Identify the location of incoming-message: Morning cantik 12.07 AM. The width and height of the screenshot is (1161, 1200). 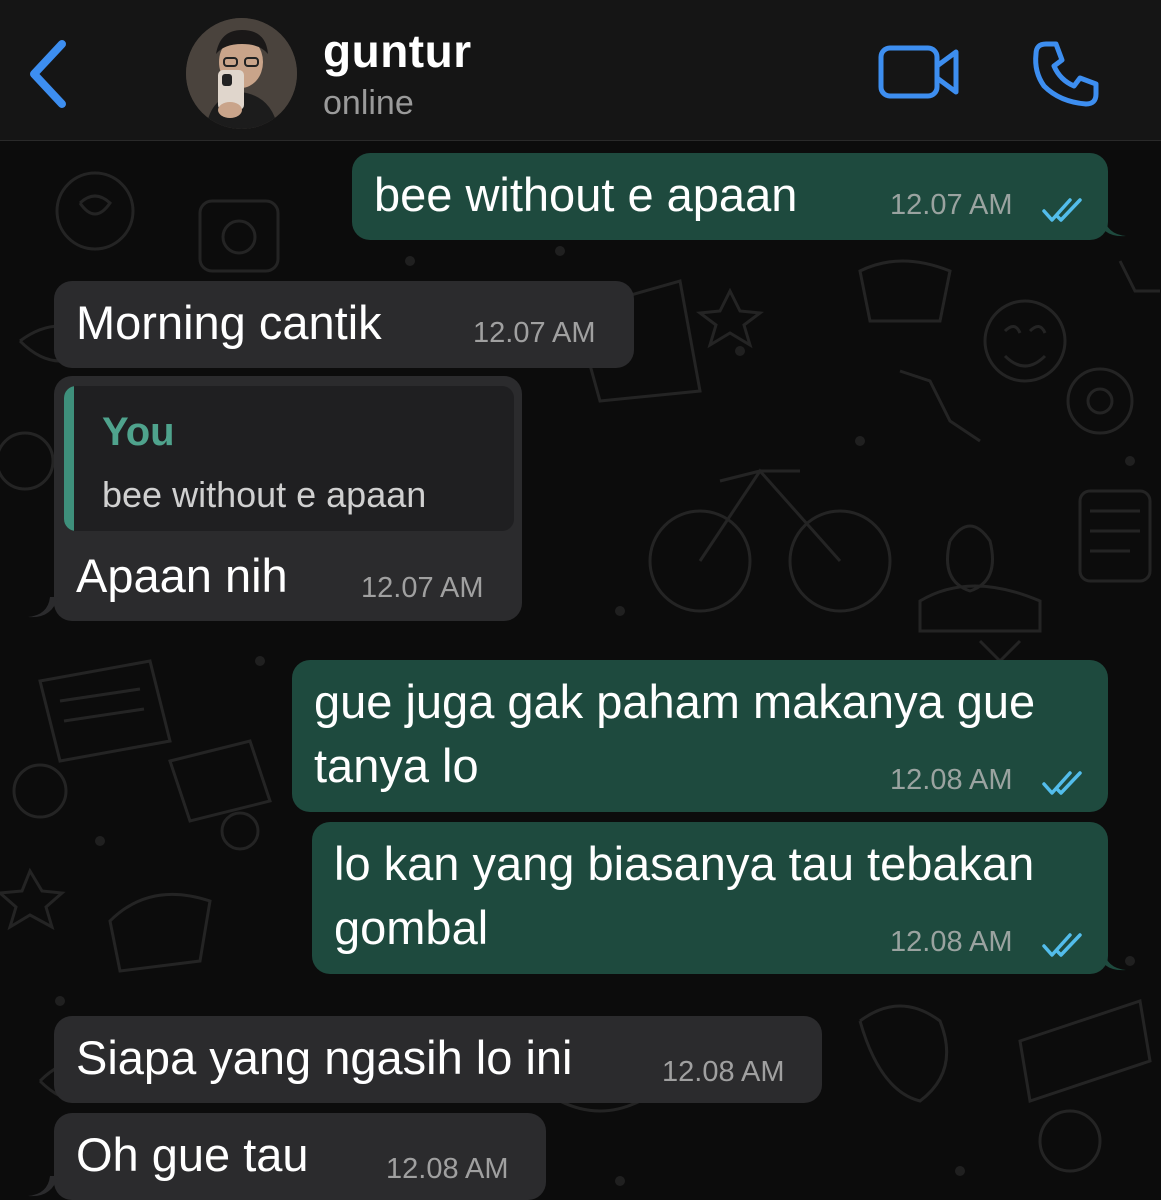
(344, 324).